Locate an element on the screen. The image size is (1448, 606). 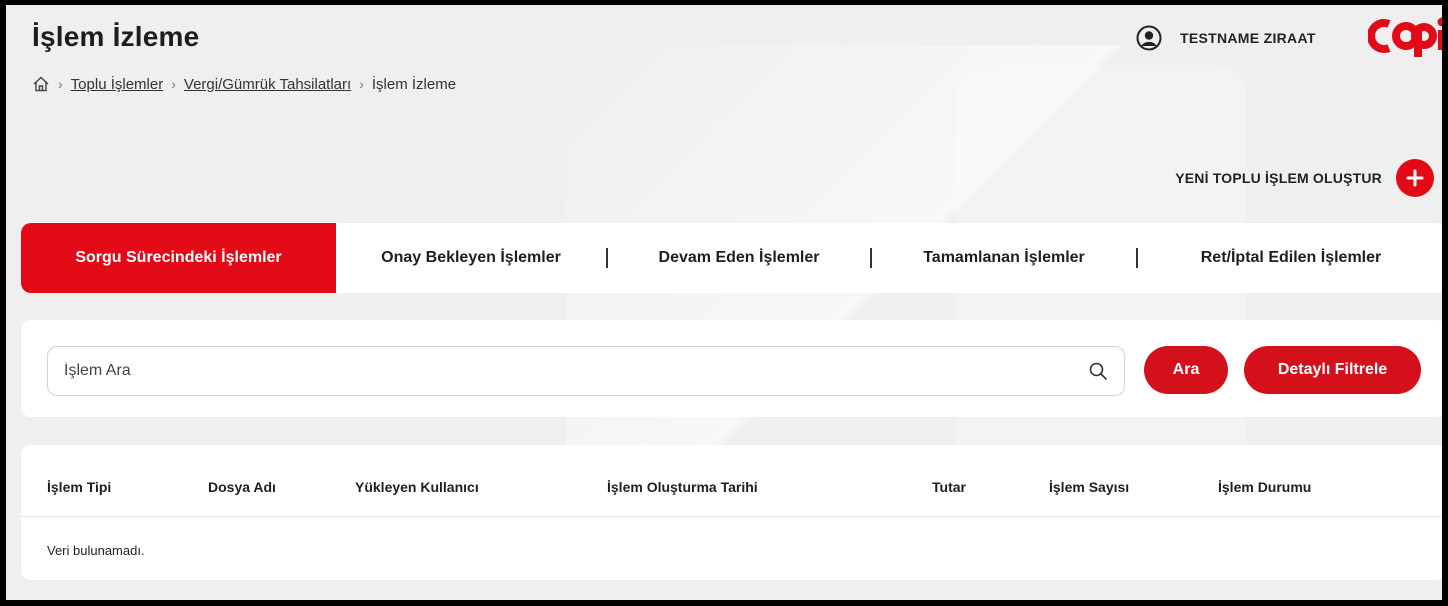
column-header-islem-tipi: İşlem Tipi is located at coordinates (79, 487).